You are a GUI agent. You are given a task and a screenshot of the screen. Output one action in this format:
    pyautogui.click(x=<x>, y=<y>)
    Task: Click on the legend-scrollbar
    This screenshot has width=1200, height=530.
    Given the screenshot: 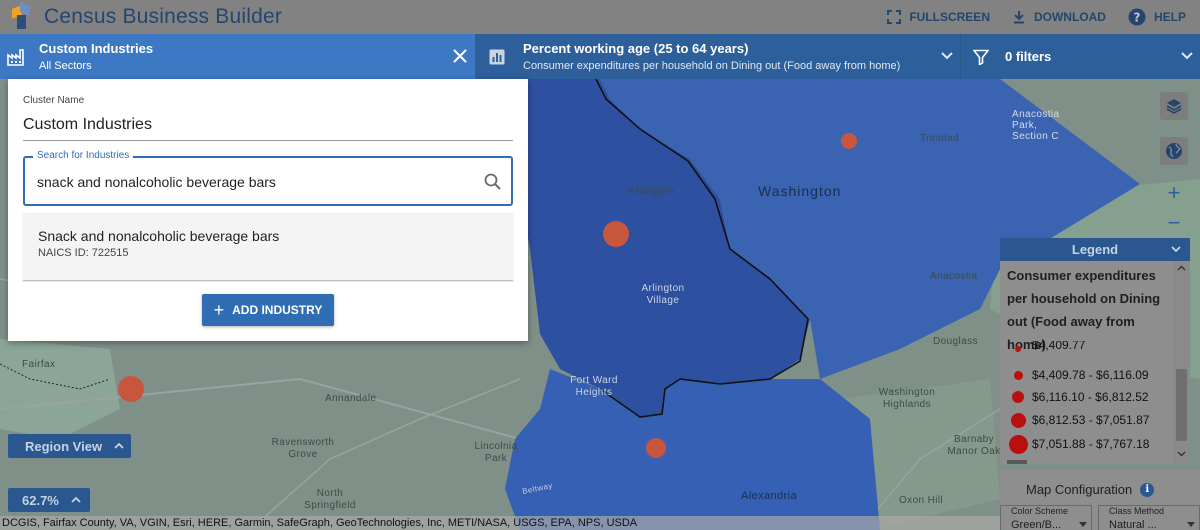 What is the action you would take?
    pyautogui.click(x=1181, y=362)
    